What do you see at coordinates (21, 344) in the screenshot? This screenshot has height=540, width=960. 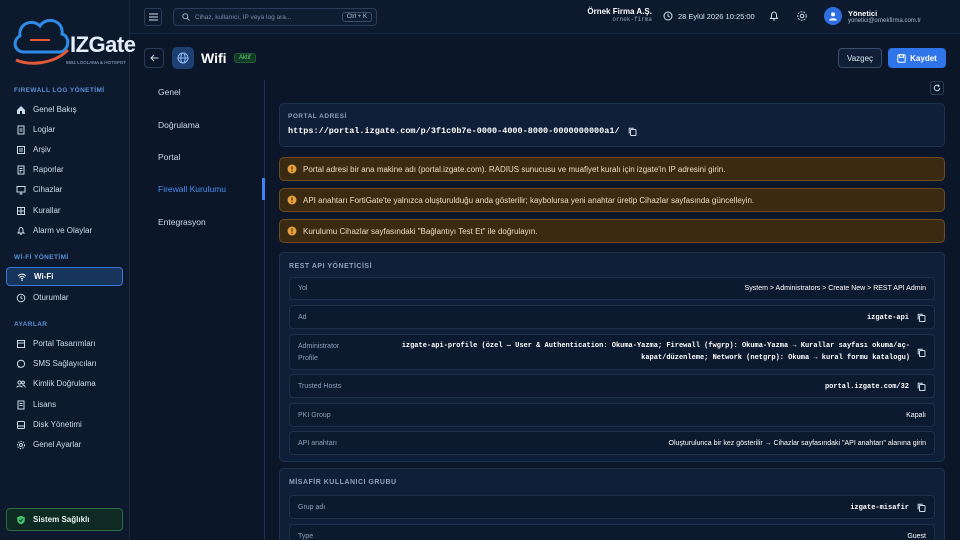 I see `layout-icon` at bounding box center [21, 344].